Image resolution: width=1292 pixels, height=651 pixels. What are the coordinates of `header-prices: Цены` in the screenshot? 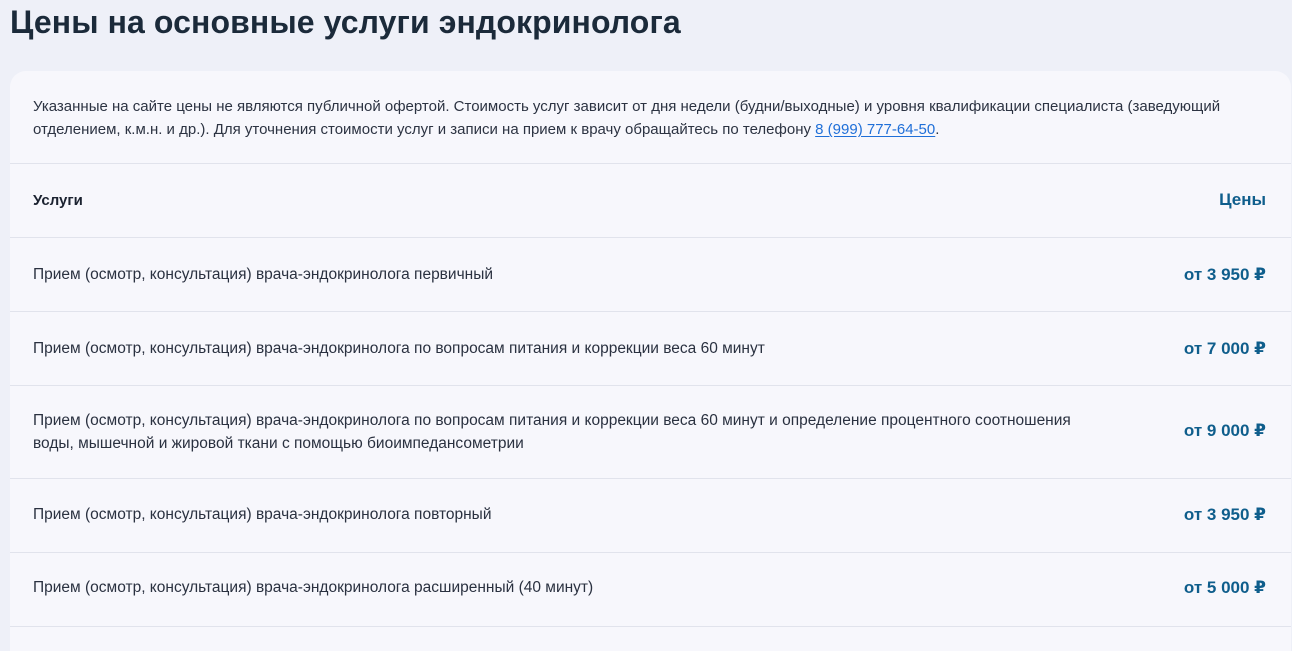 It's located at (1242, 199).